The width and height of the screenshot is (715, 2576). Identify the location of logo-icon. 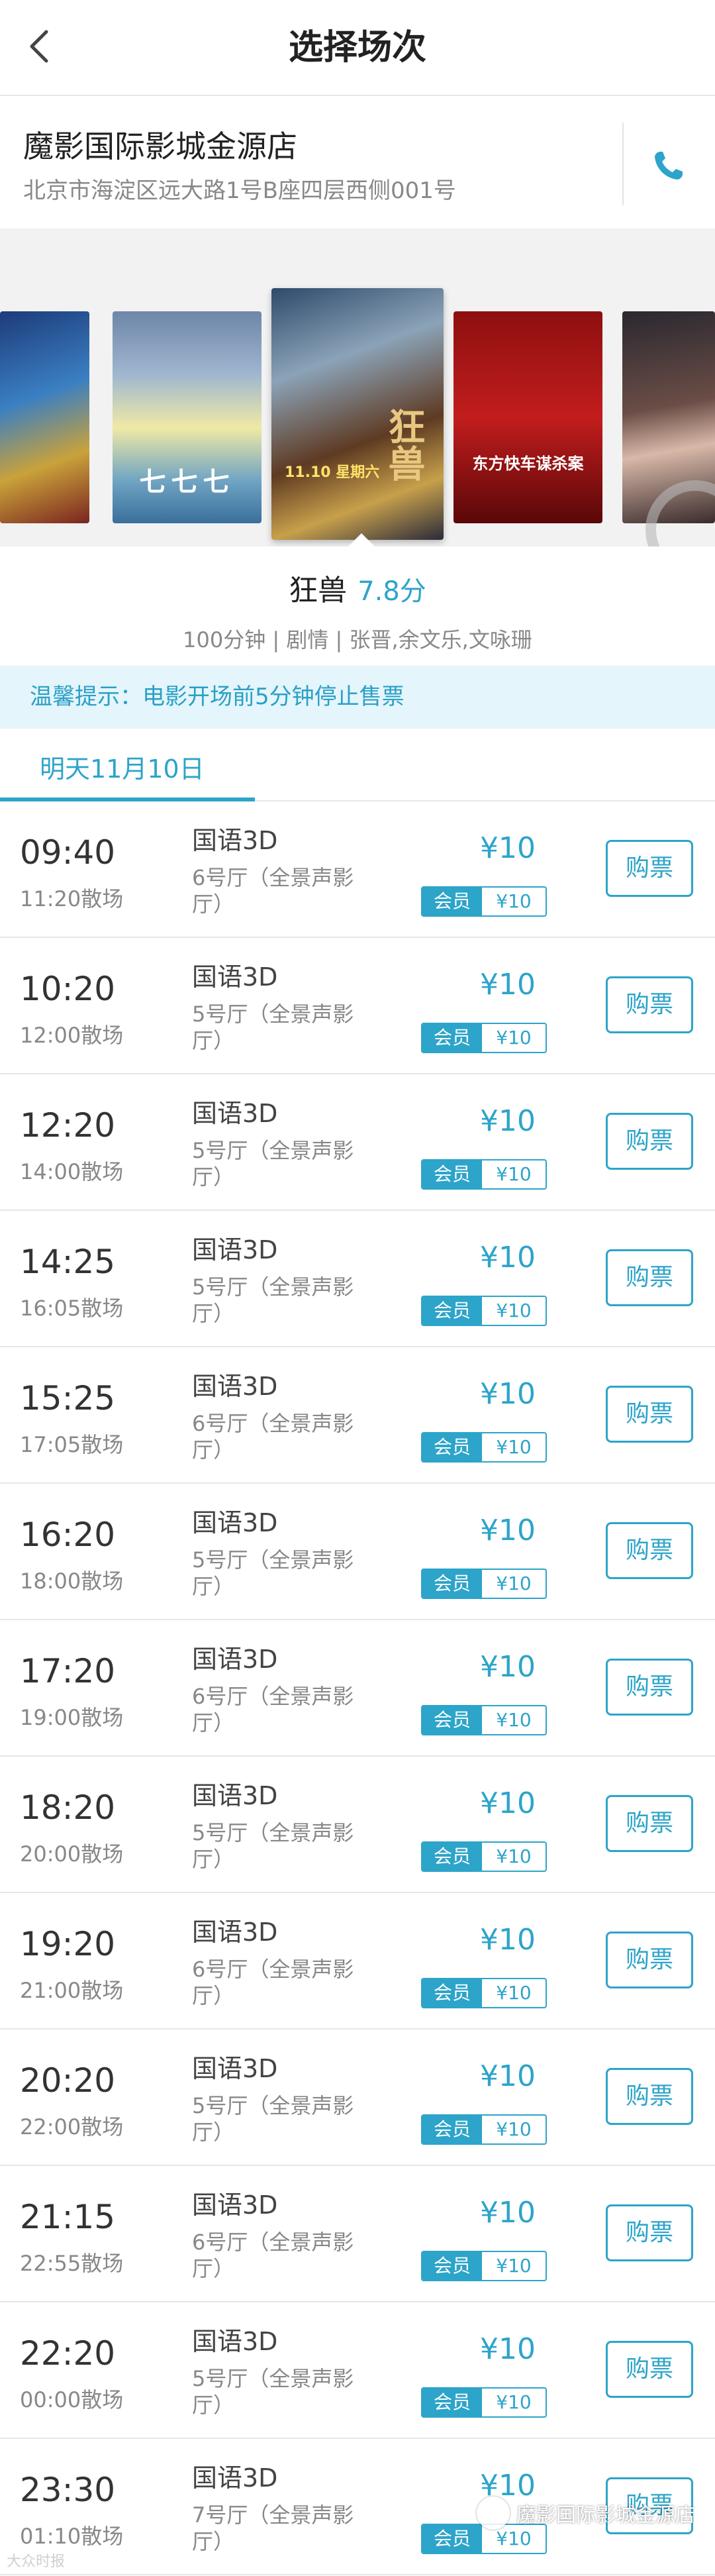
(494, 2513).